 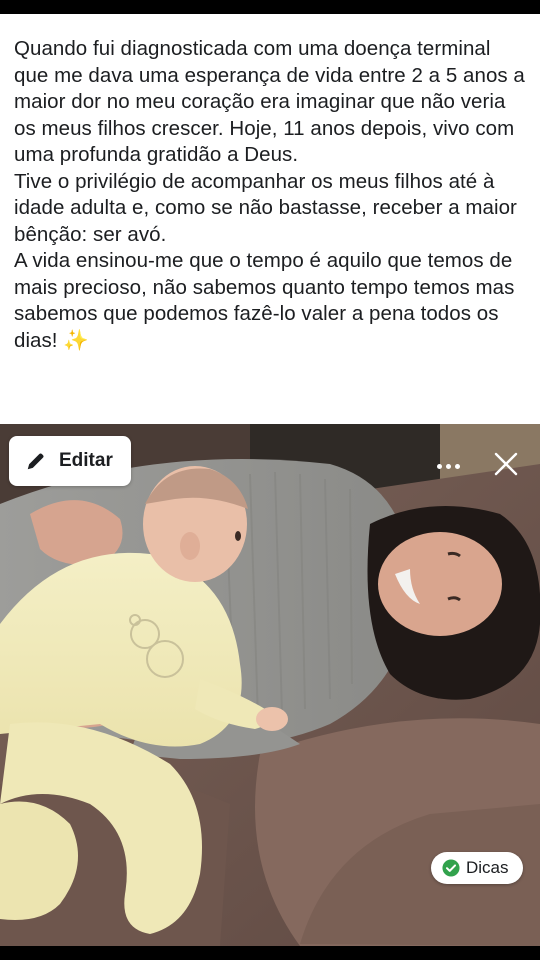 What do you see at coordinates (35, 461) in the screenshot?
I see `pencil-icon` at bounding box center [35, 461].